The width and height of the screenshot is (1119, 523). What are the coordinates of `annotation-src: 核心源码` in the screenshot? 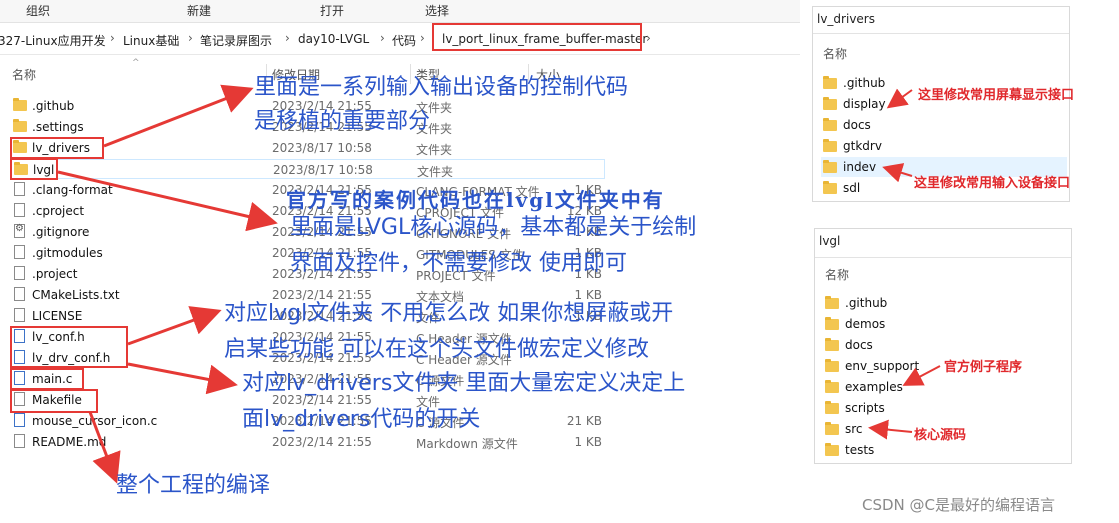 It's located at (940, 435).